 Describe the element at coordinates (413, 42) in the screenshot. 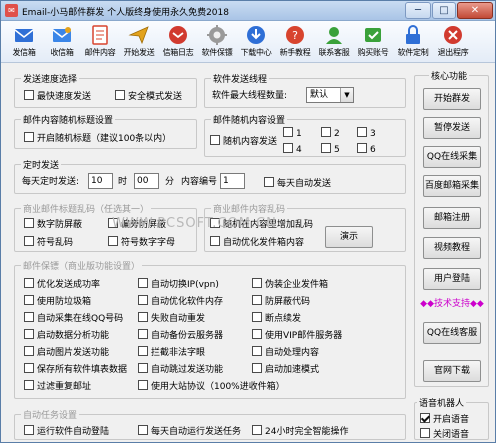

I see `toolbar-customize-button: 软件定制` at that location.